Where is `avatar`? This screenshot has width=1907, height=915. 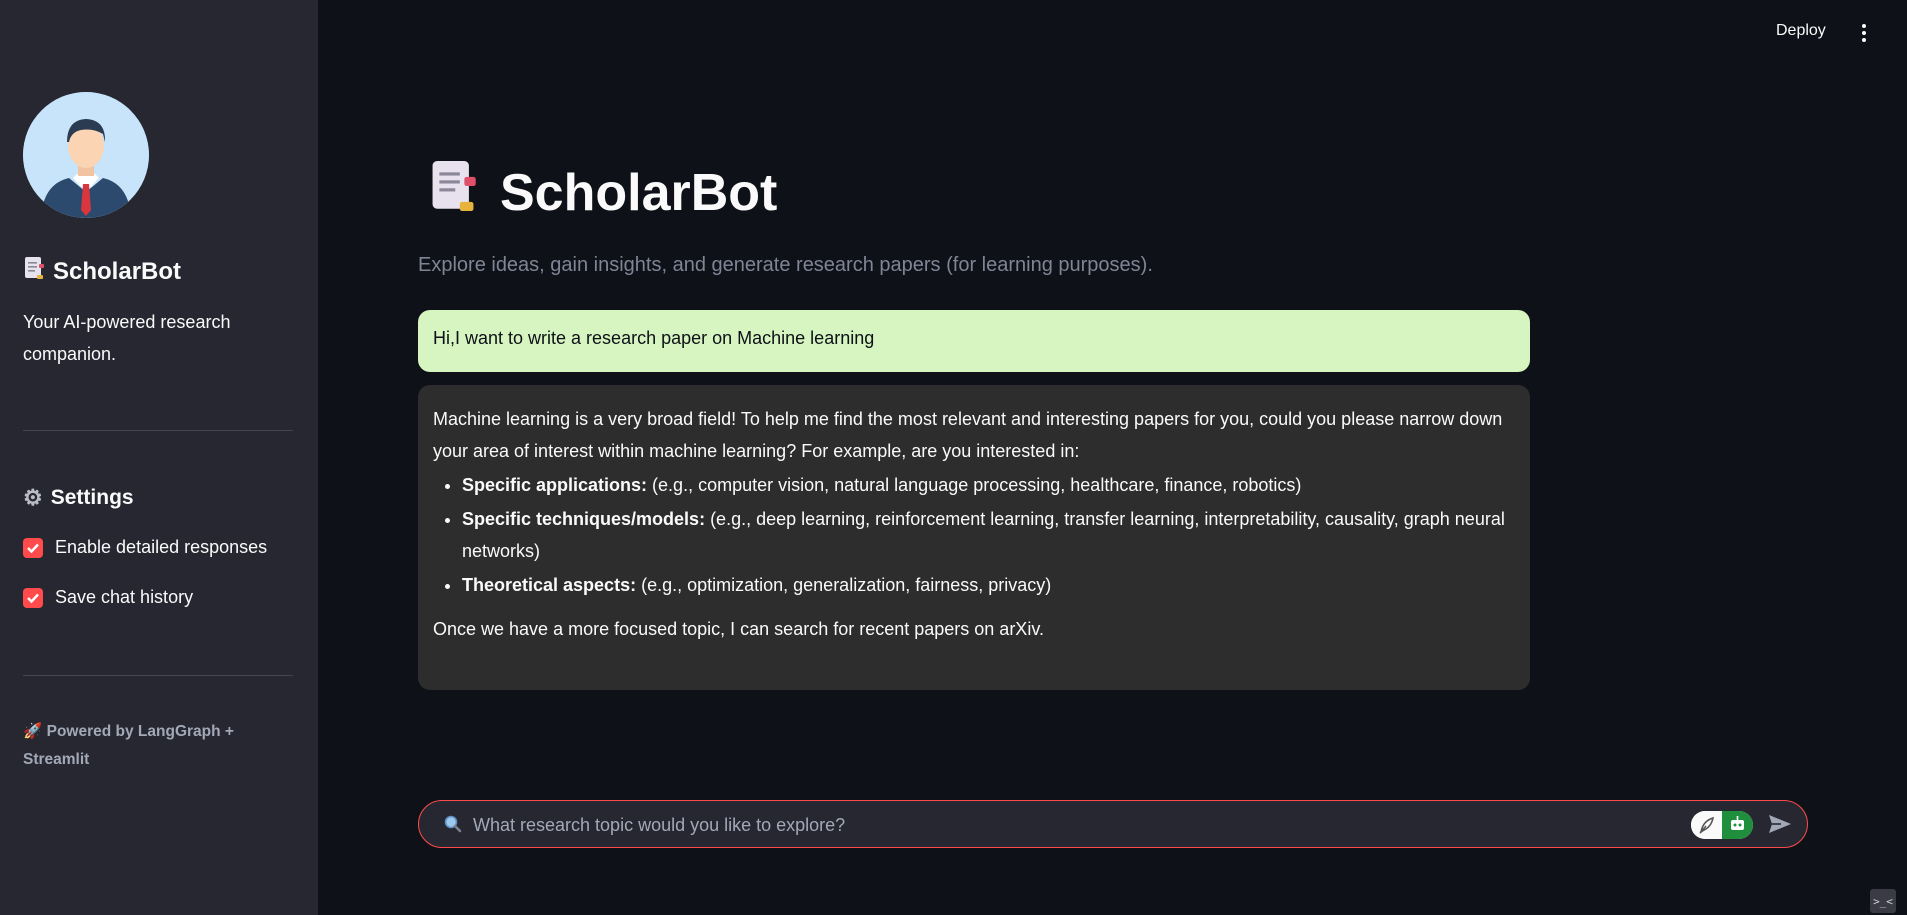
avatar is located at coordinates (86, 155).